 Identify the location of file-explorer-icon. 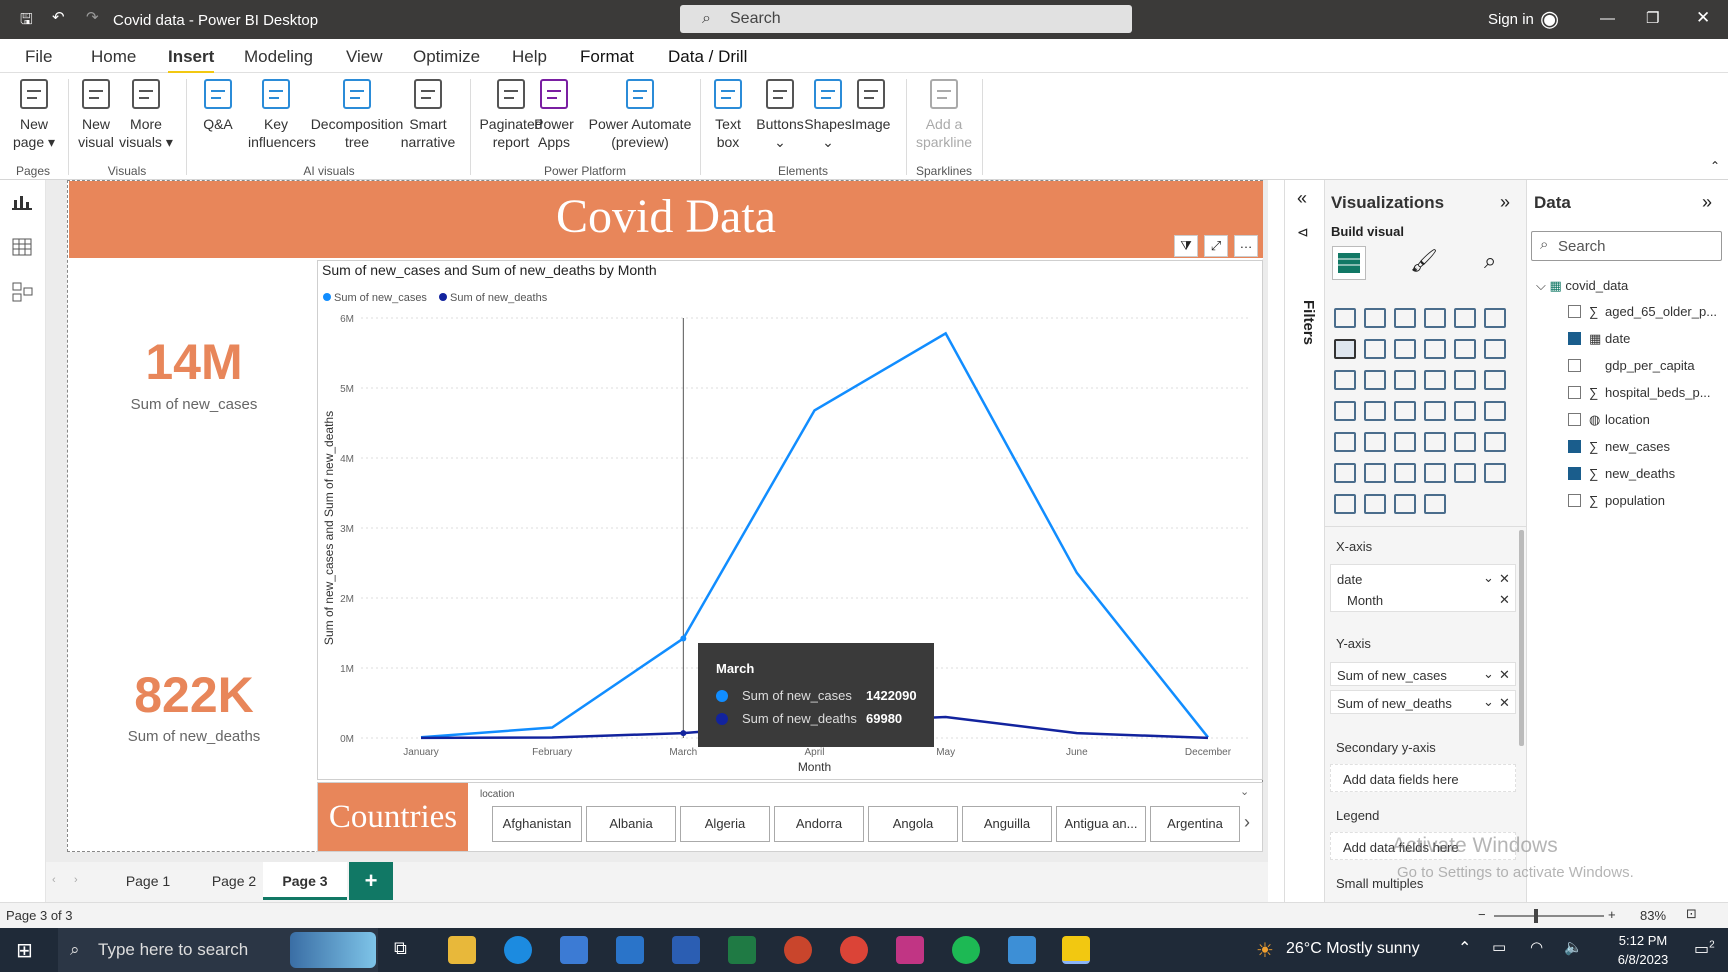
(462, 950).